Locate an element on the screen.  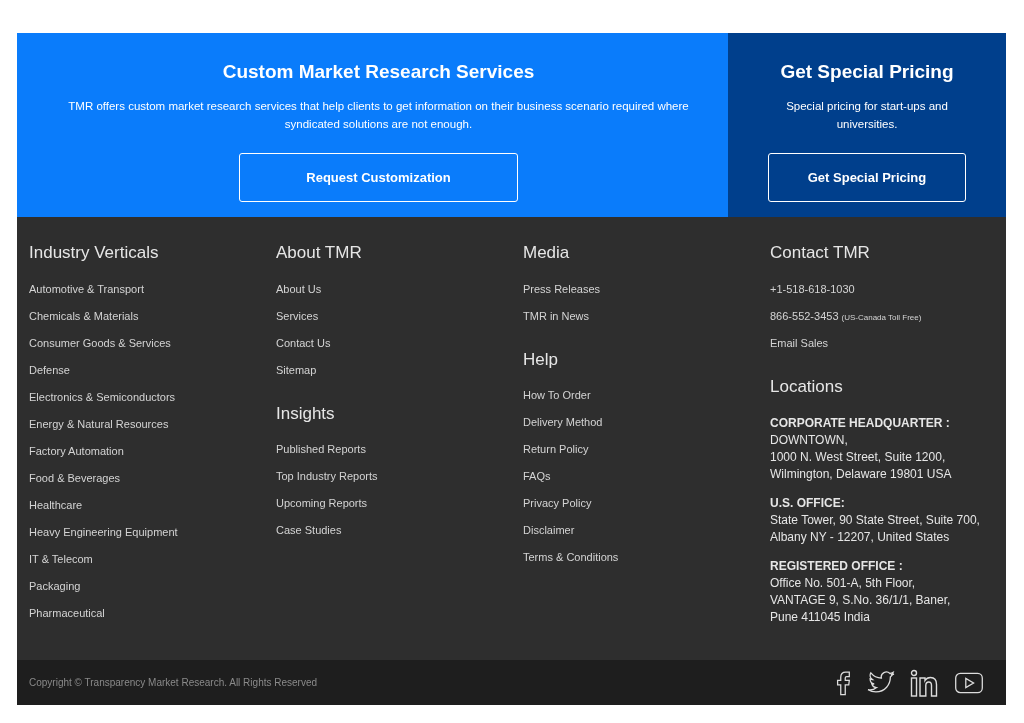
contact-link: +1-518-618-1030 is located at coordinates (812, 289).